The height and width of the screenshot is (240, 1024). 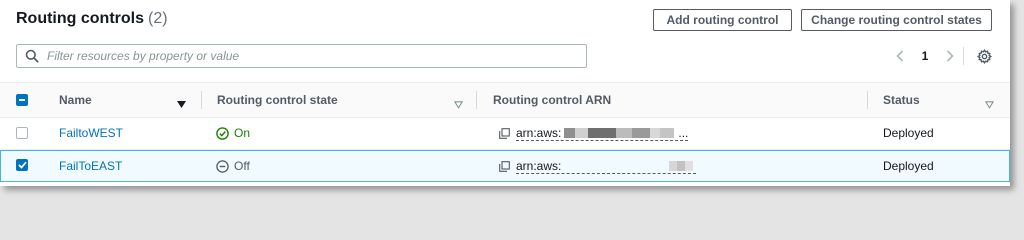 I want to click on next-page-icon, so click(x=950, y=56).